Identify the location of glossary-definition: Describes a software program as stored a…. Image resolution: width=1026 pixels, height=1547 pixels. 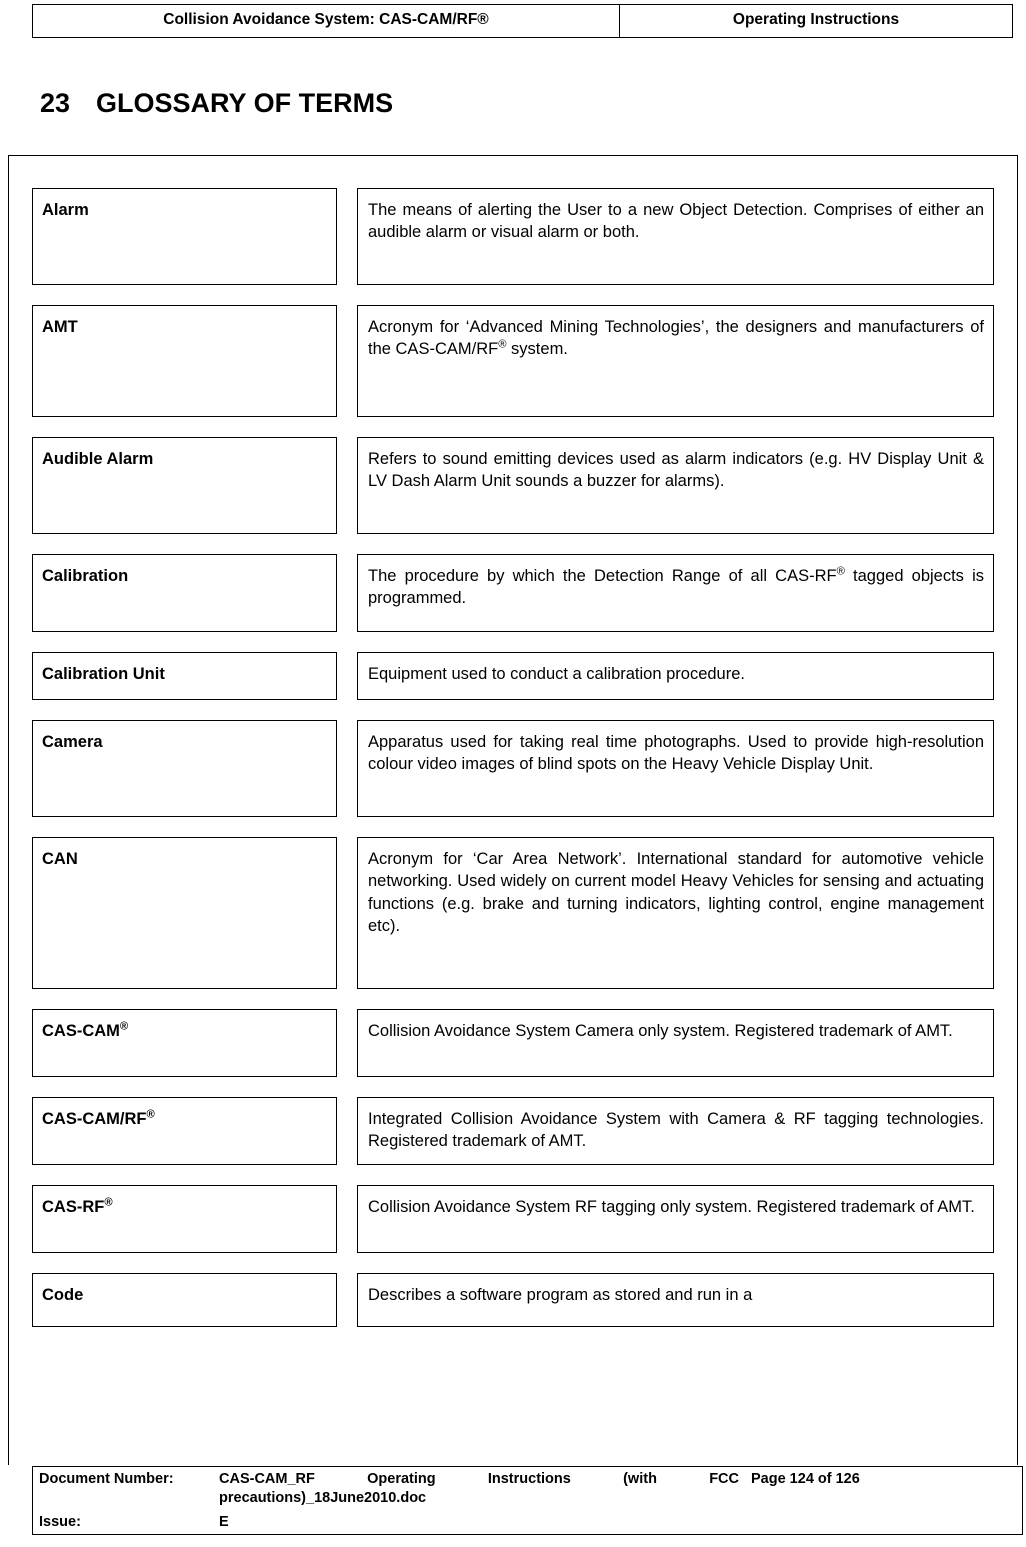
(675, 1300).